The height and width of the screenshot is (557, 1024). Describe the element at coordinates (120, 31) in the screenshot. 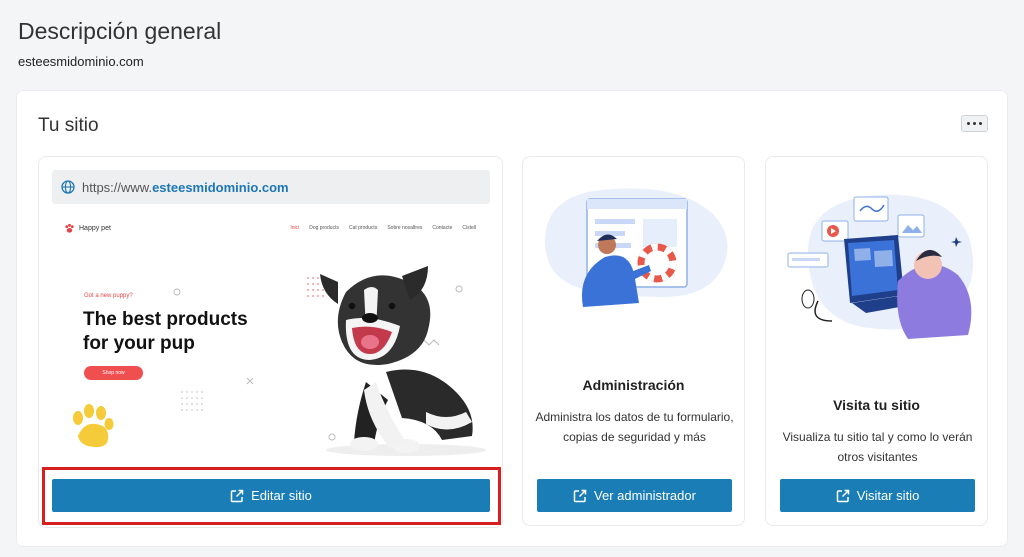

I see `page-title: Descripción general` at that location.